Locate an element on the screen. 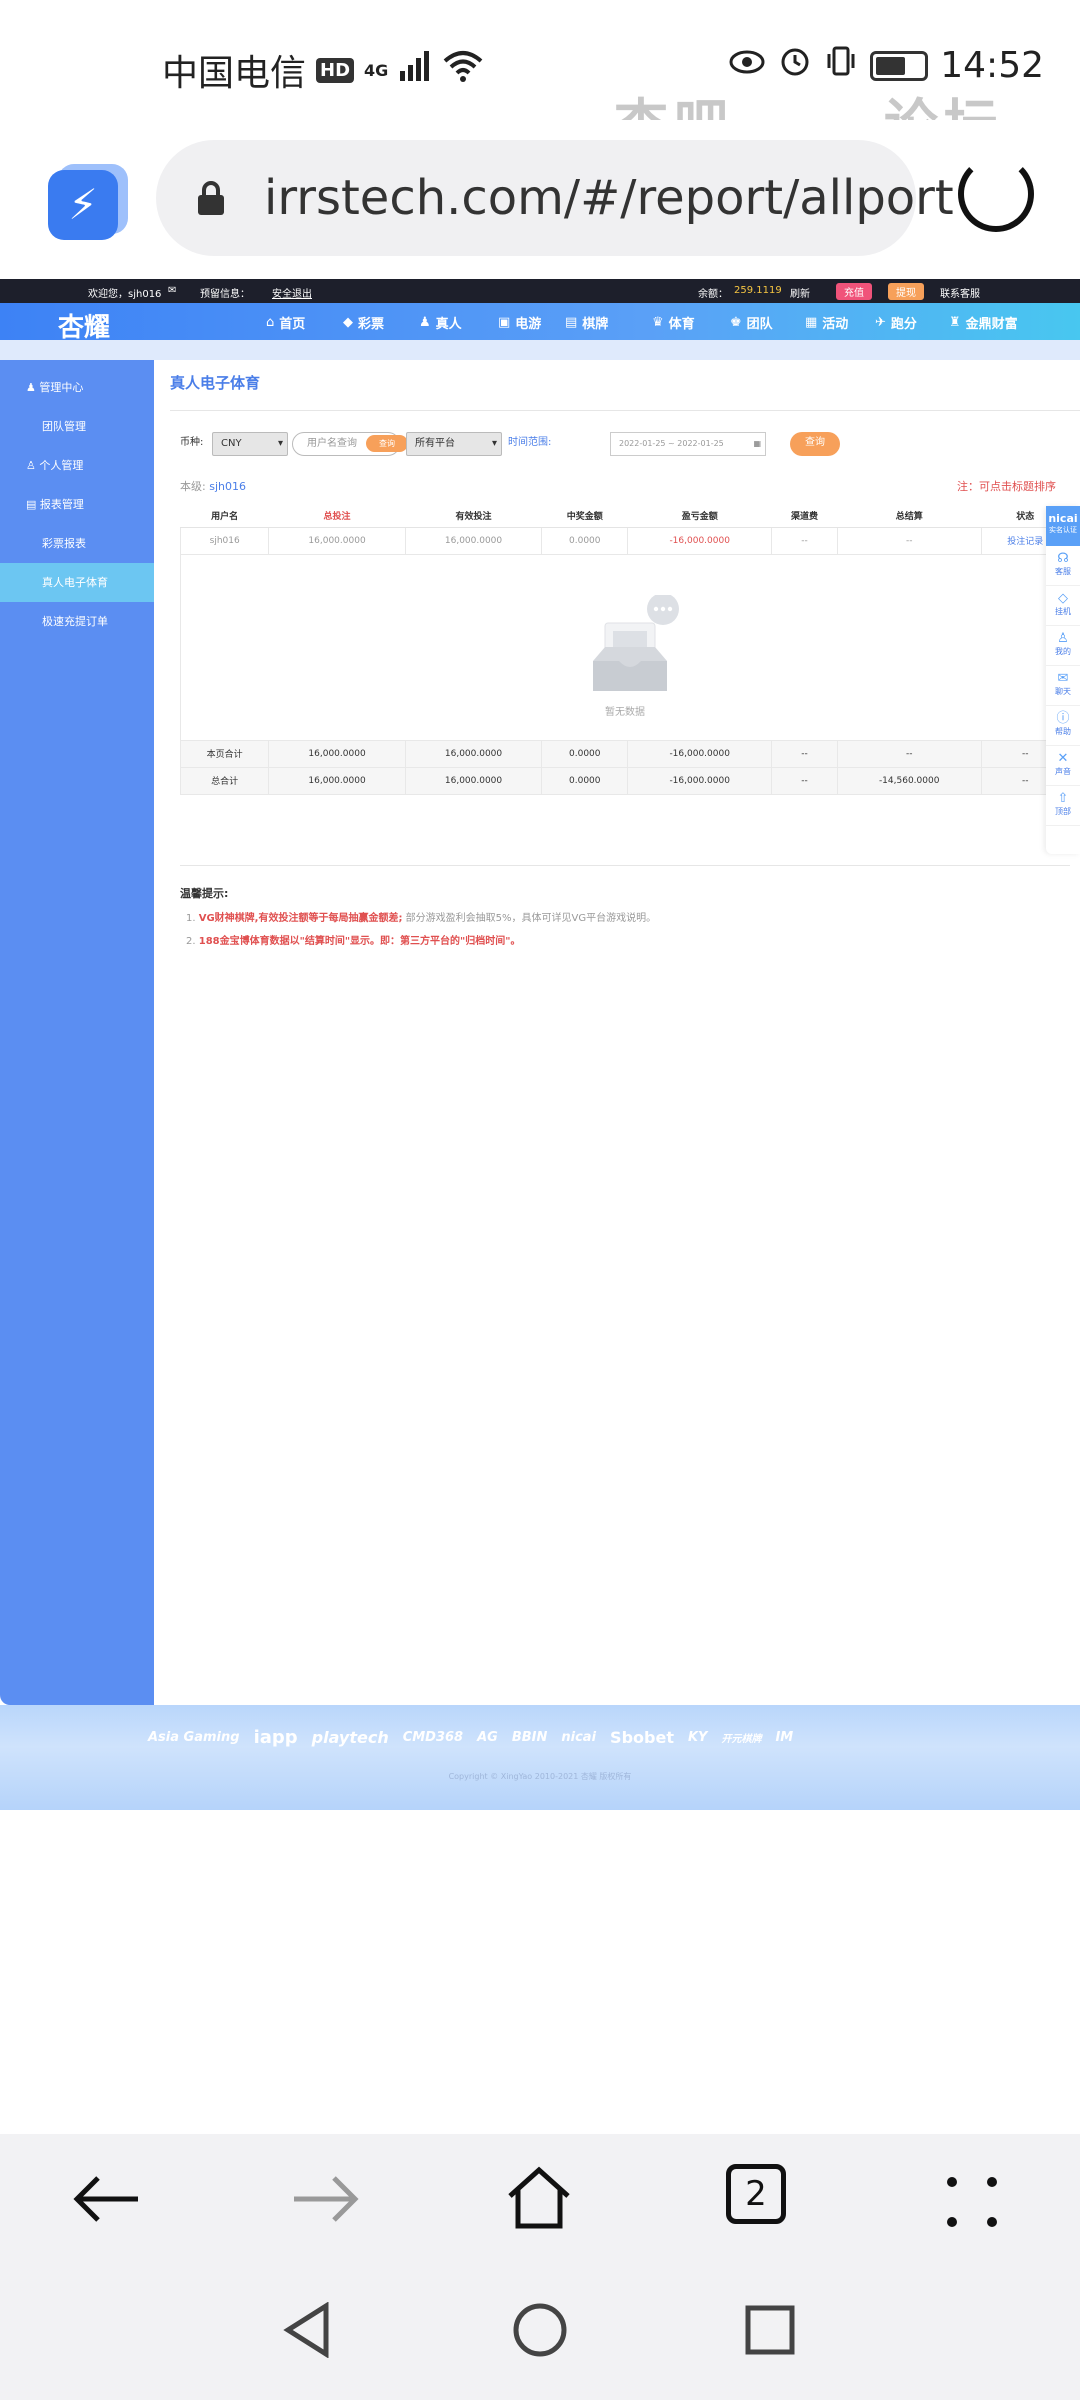  platform-select: 所有平台 ▾ is located at coordinates (454, 444).